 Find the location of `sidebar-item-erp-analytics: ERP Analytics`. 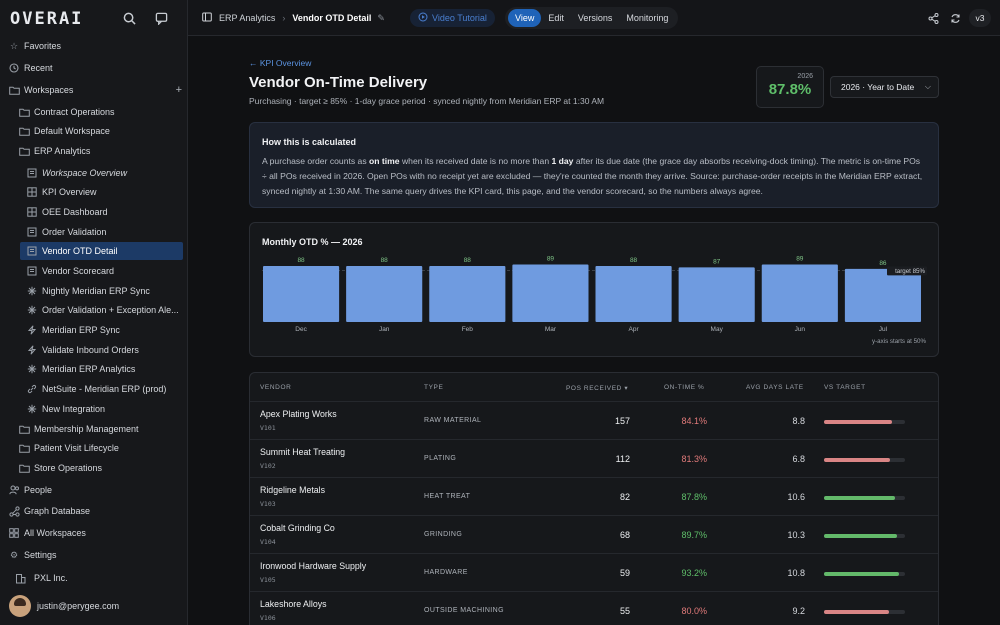

sidebar-item-erp-analytics: ERP Analytics is located at coordinates (94, 151).